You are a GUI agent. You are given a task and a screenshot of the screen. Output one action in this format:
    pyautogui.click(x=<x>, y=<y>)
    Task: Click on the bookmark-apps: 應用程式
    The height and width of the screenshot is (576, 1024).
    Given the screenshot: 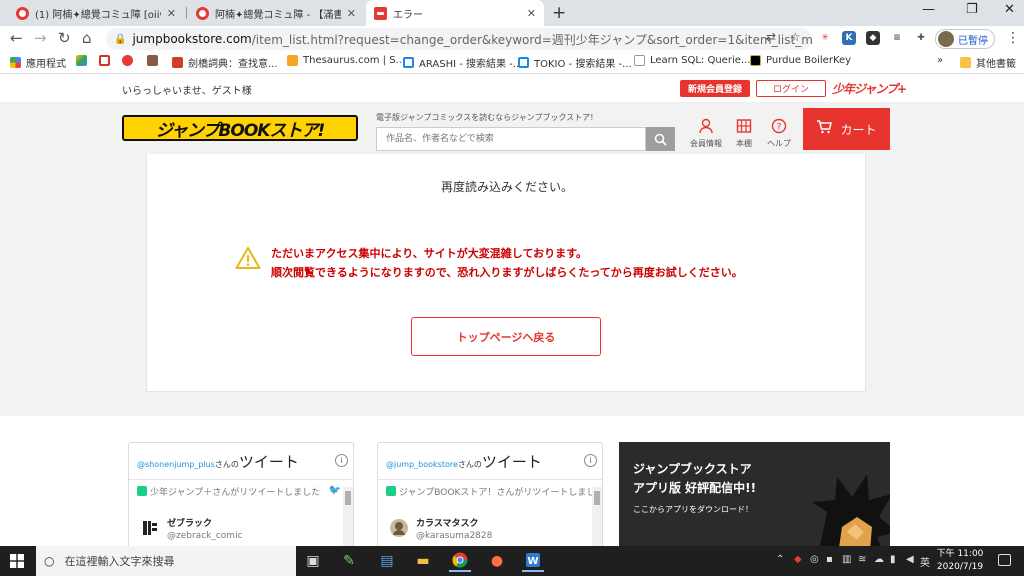 What is the action you would take?
    pyautogui.click(x=38, y=62)
    